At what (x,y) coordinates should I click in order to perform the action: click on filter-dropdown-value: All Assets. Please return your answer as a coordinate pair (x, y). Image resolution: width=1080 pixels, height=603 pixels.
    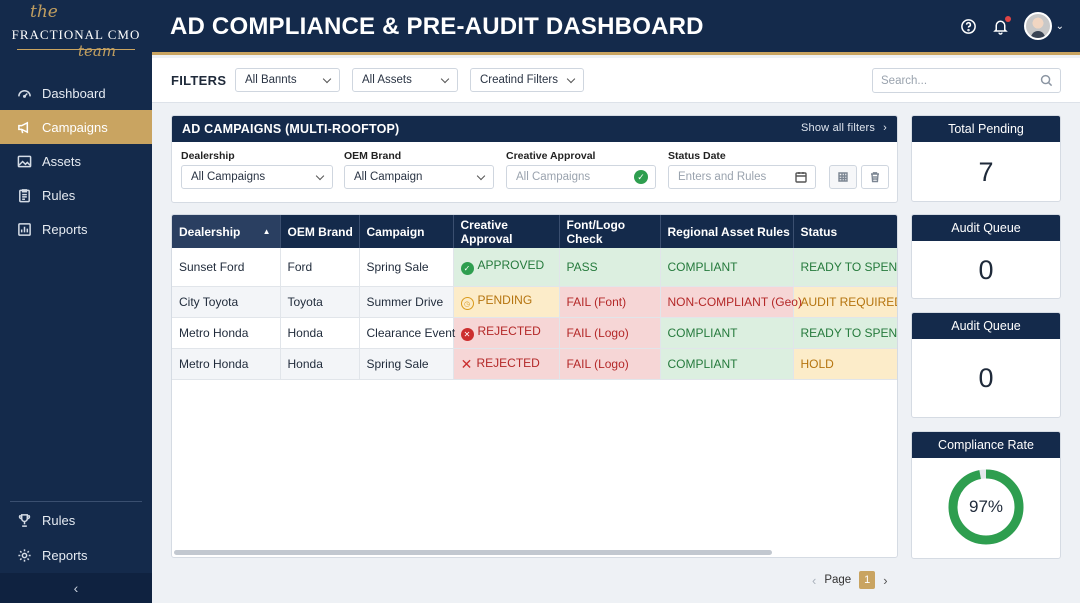
    Looking at the image, I should click on (387, 80).